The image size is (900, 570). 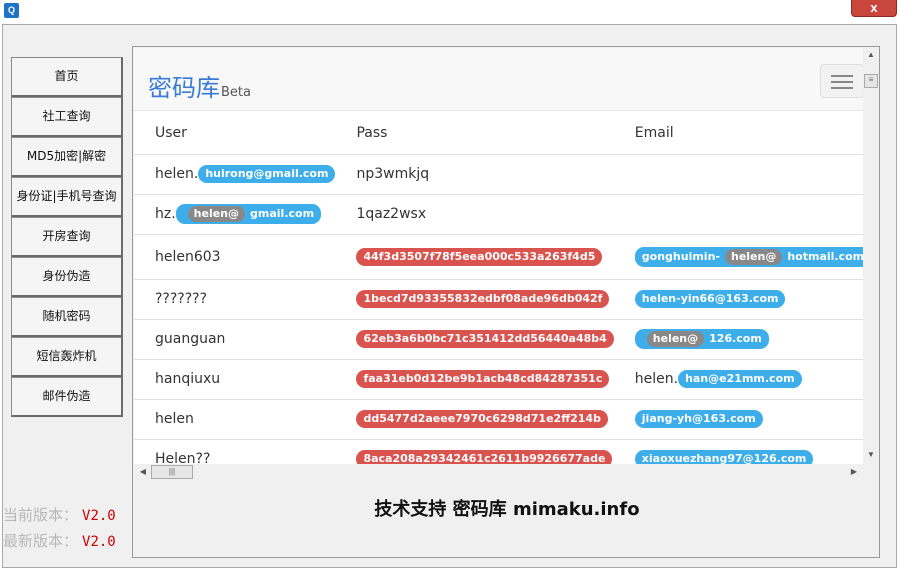 I want to click on email-badge: gonghuimin-helen@ hotmail.com, so click(x=748, y=256).